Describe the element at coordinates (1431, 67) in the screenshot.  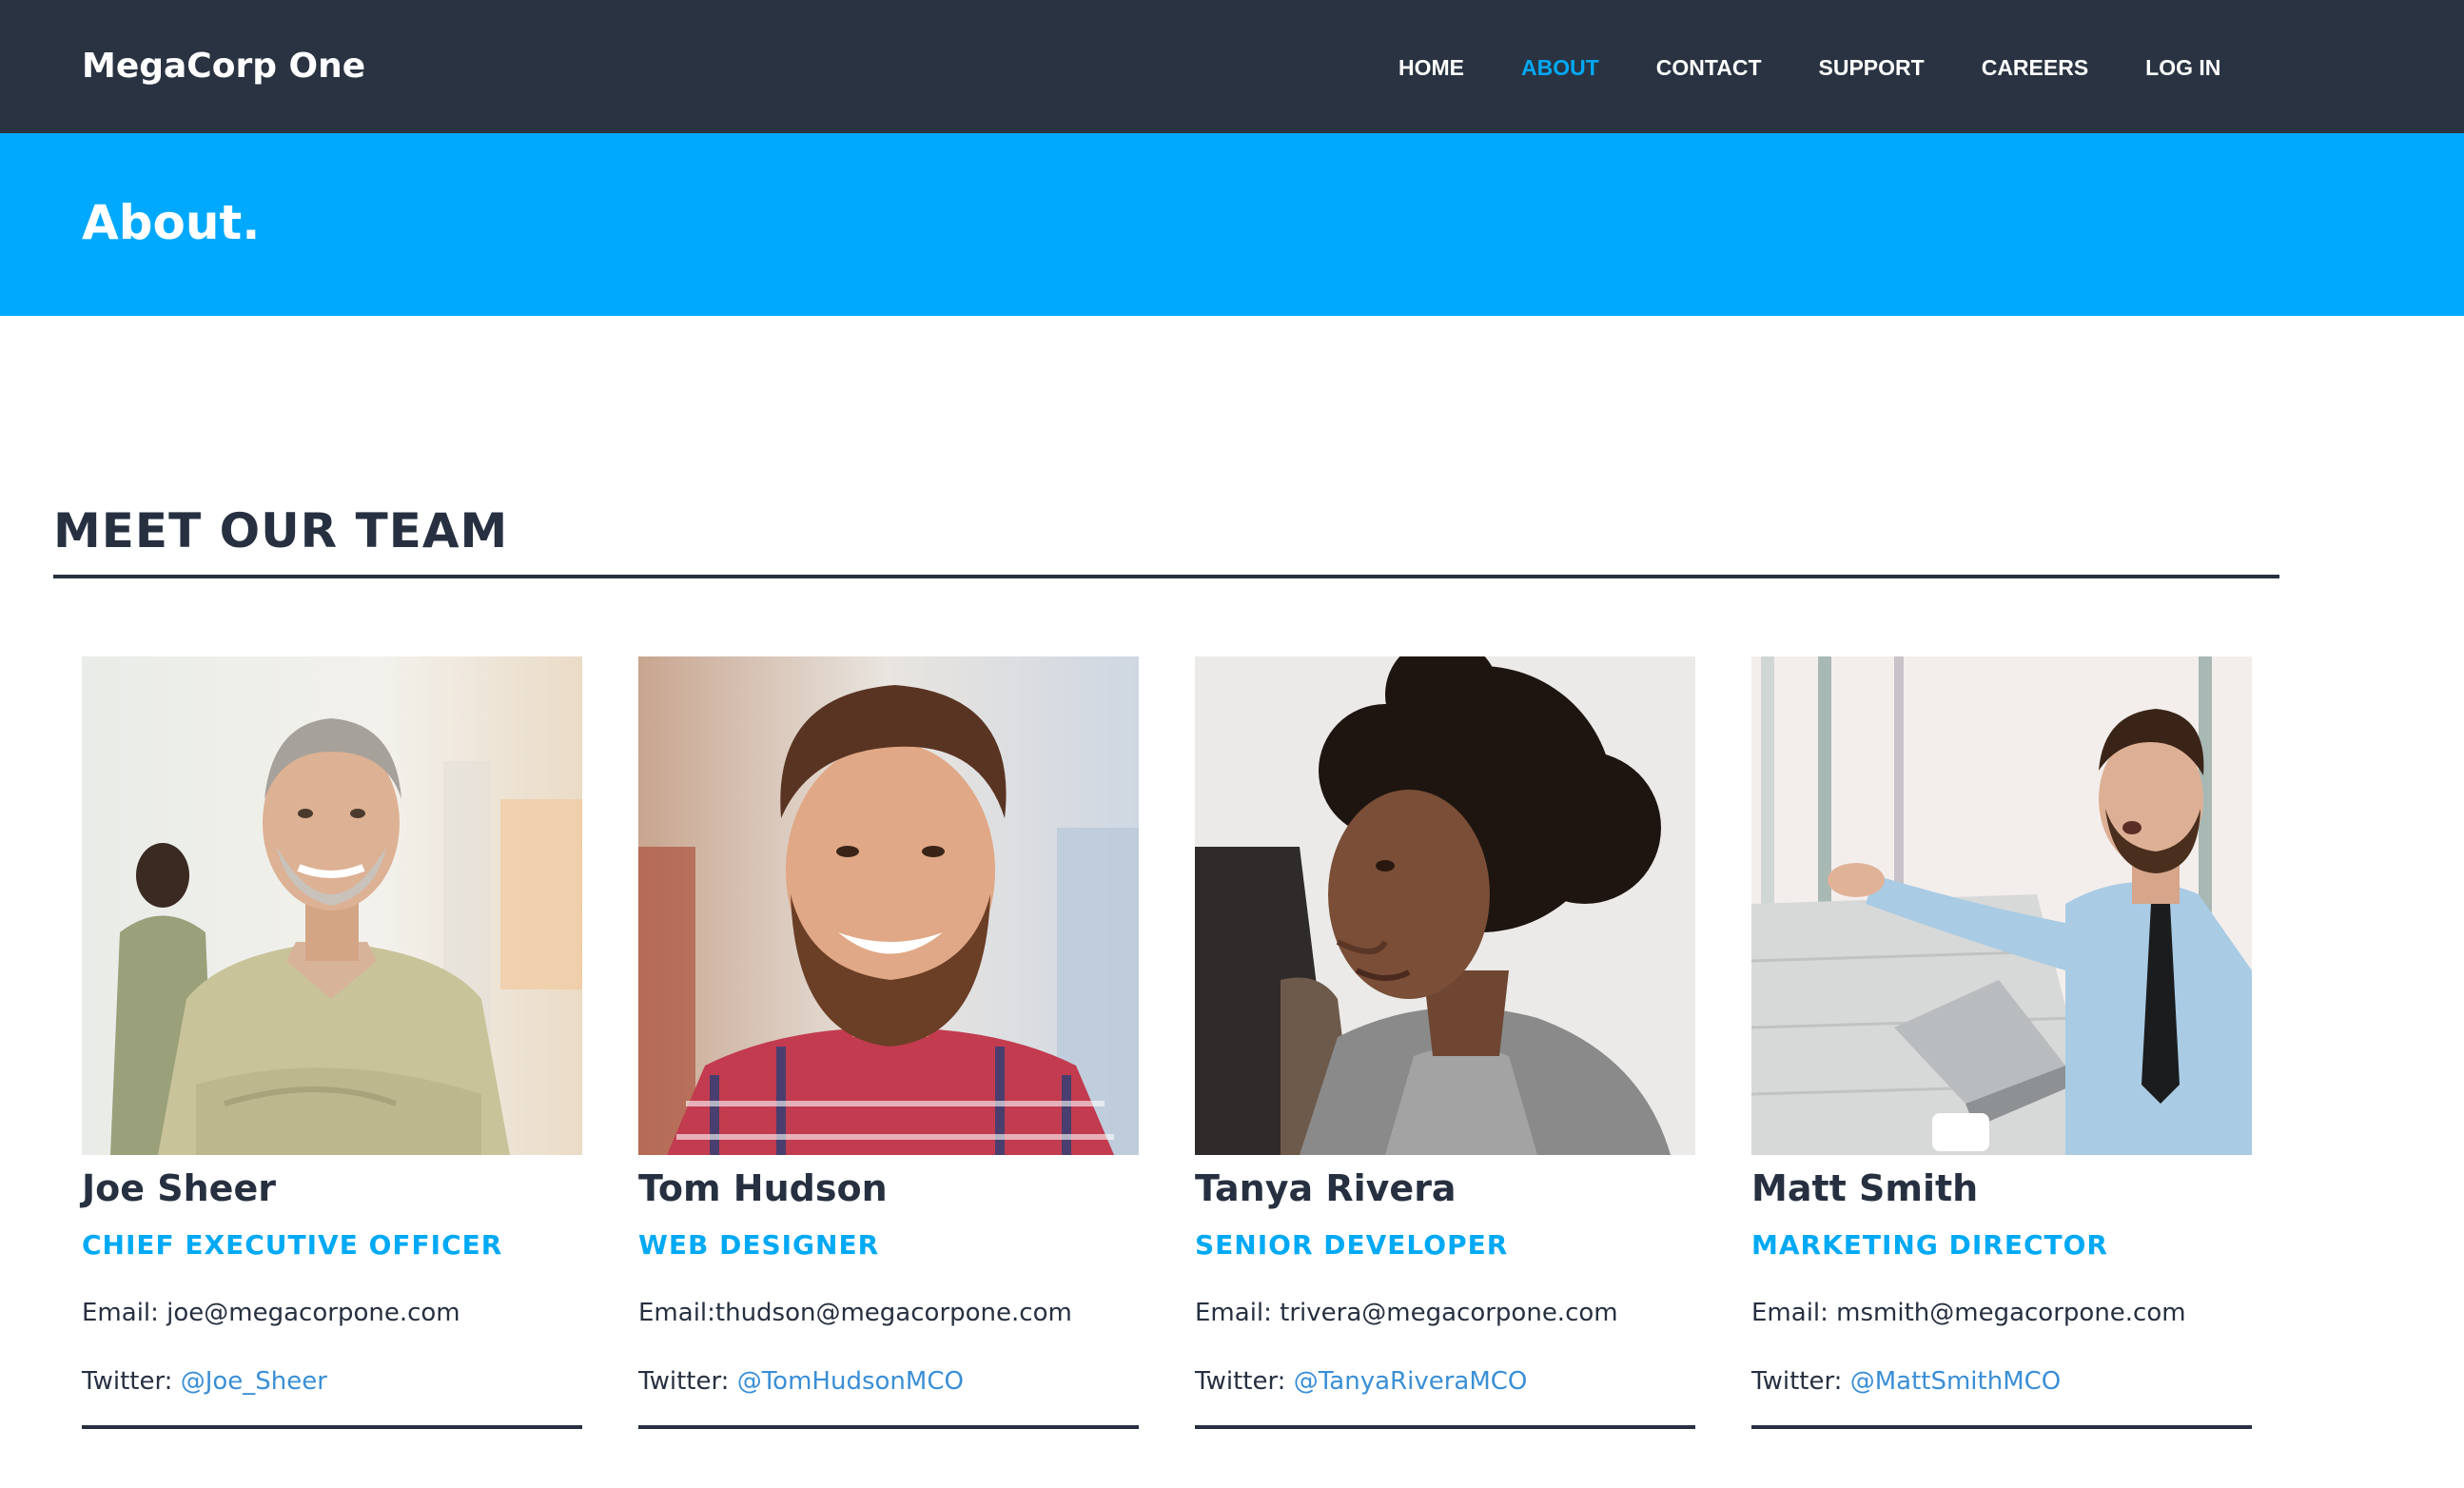
I see `nav-home: HOME` at that location.